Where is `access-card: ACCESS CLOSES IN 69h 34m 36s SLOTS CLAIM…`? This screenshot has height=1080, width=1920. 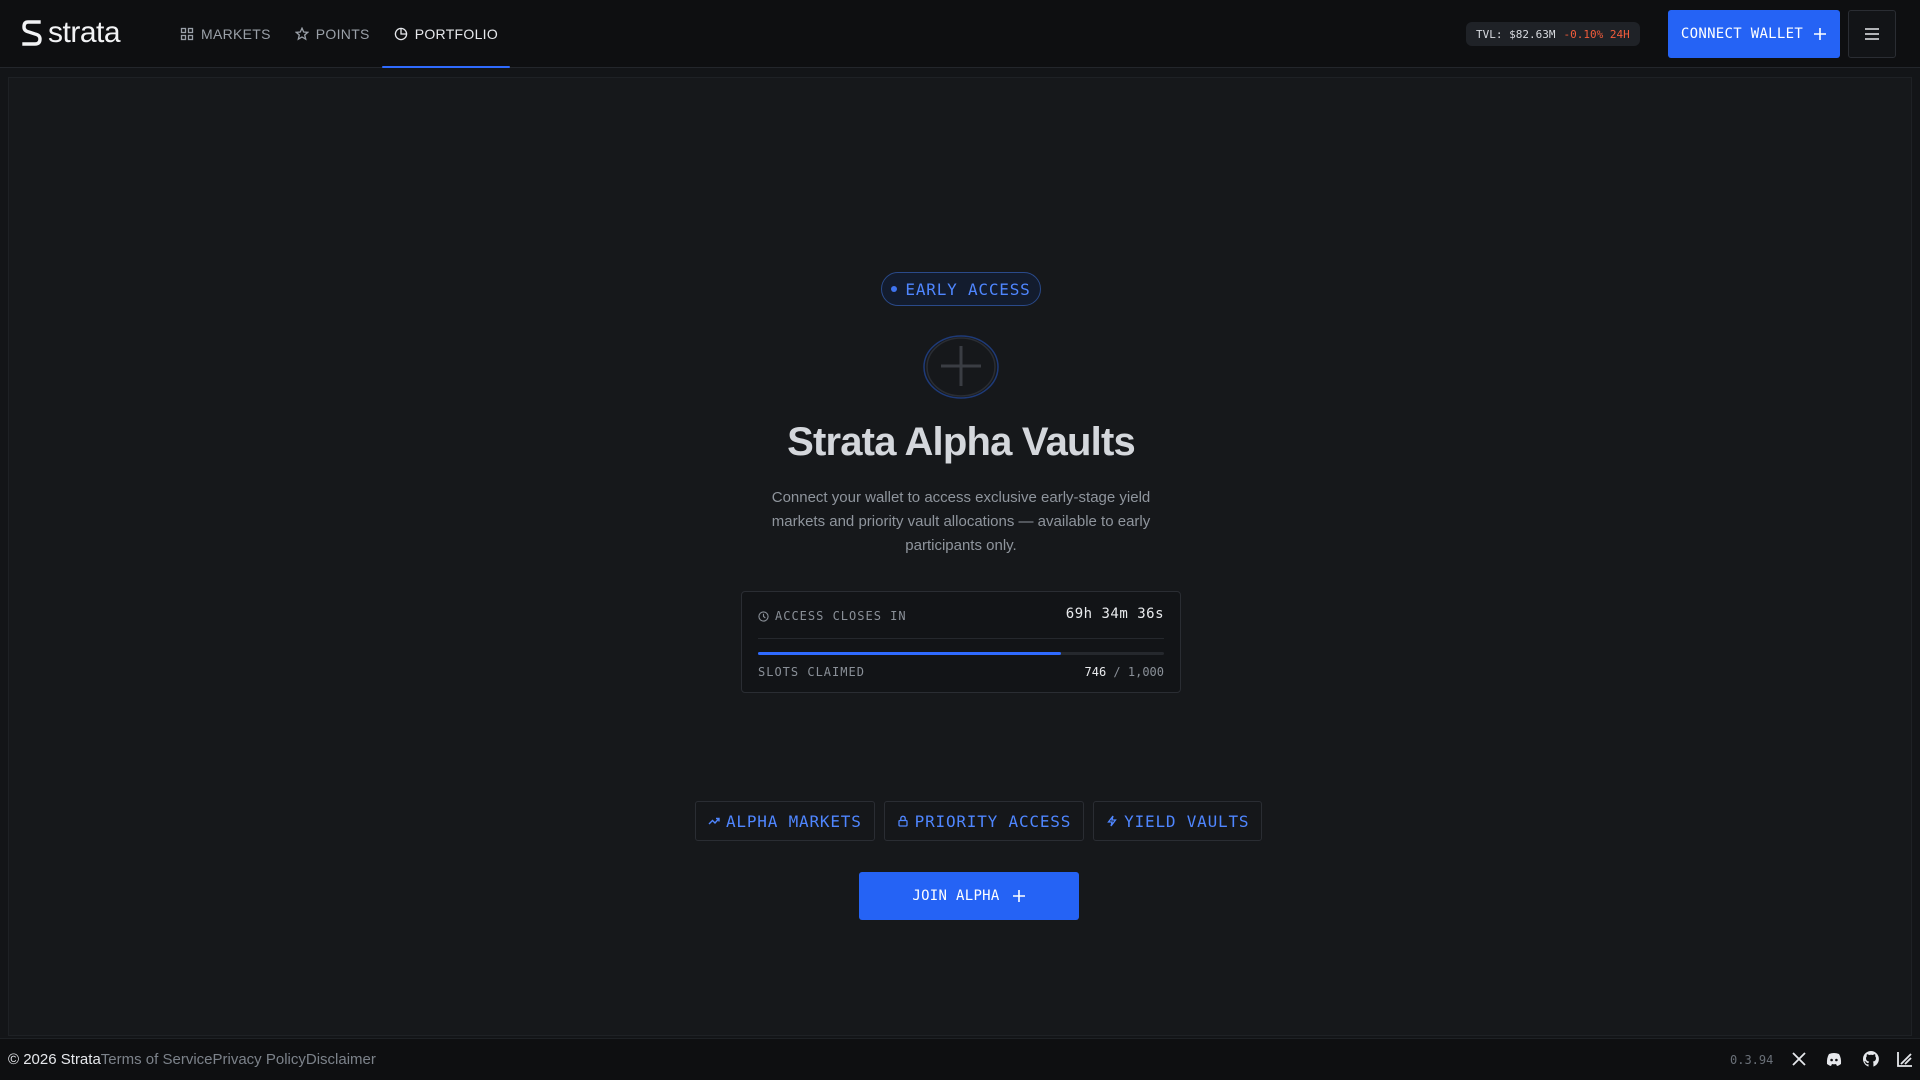
access-card: ACCESS CLOSES IN 69h 34m 36s SLOTS CLAIM… is located at coordinates (961, 642).